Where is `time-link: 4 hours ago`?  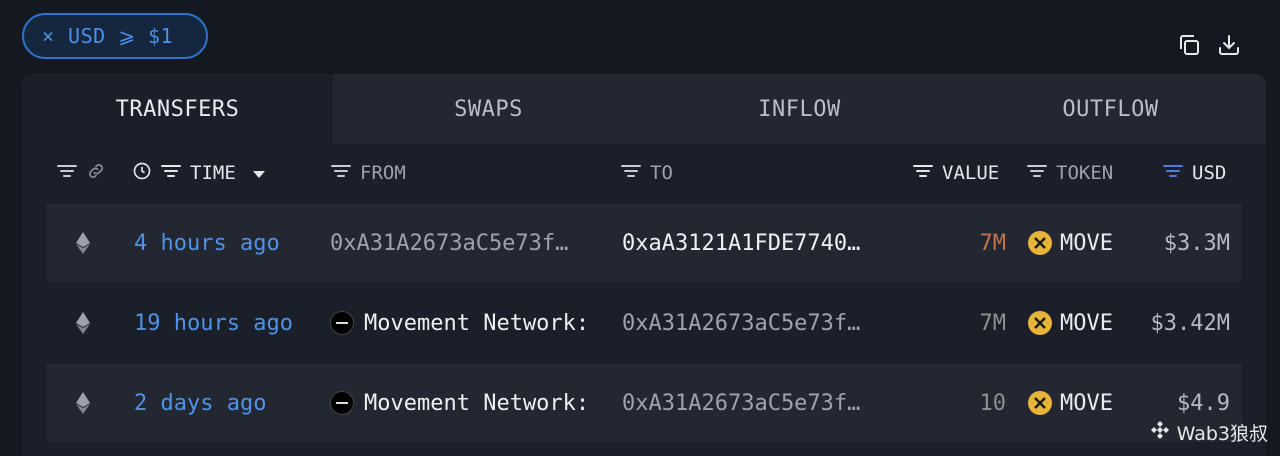
time-link: 4 hours ago is located at coordinates (207, 243).